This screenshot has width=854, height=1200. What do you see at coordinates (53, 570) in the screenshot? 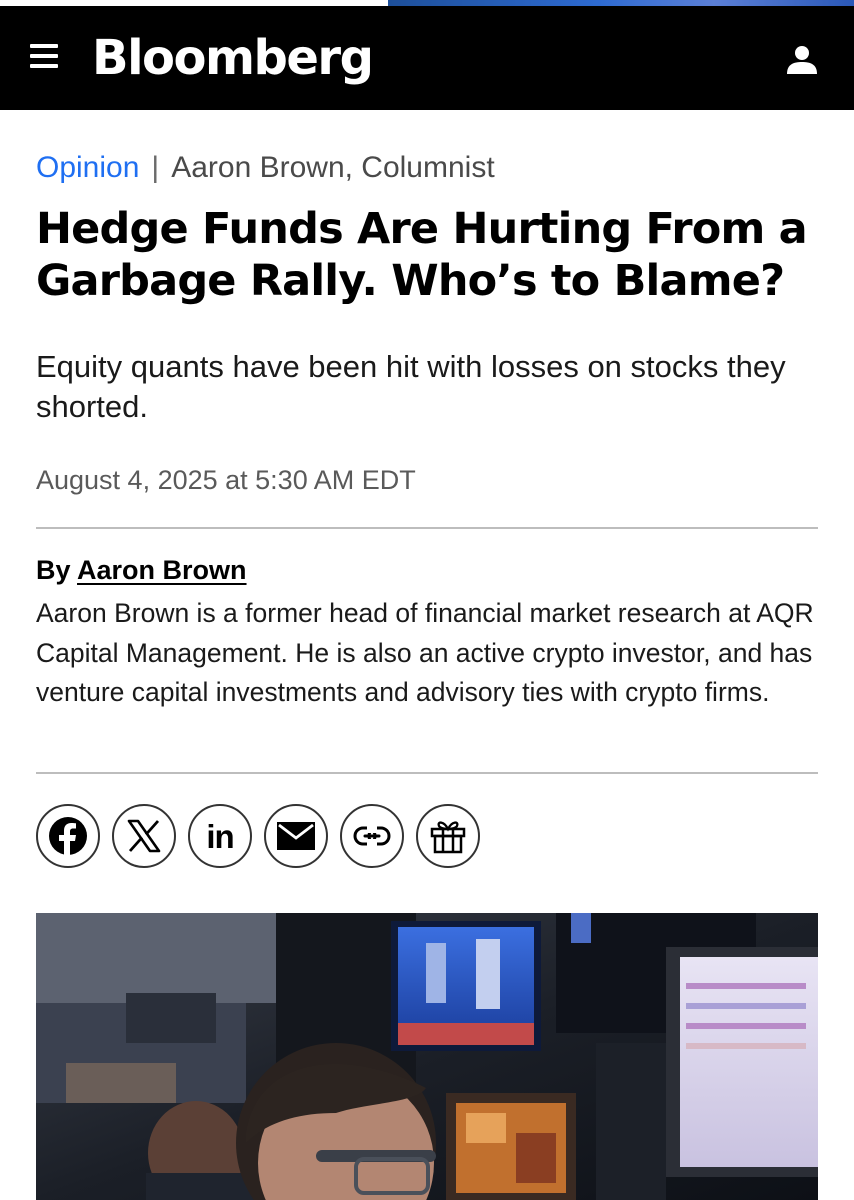
I see `byline-prefix: By` at bounding box center [53, 570].